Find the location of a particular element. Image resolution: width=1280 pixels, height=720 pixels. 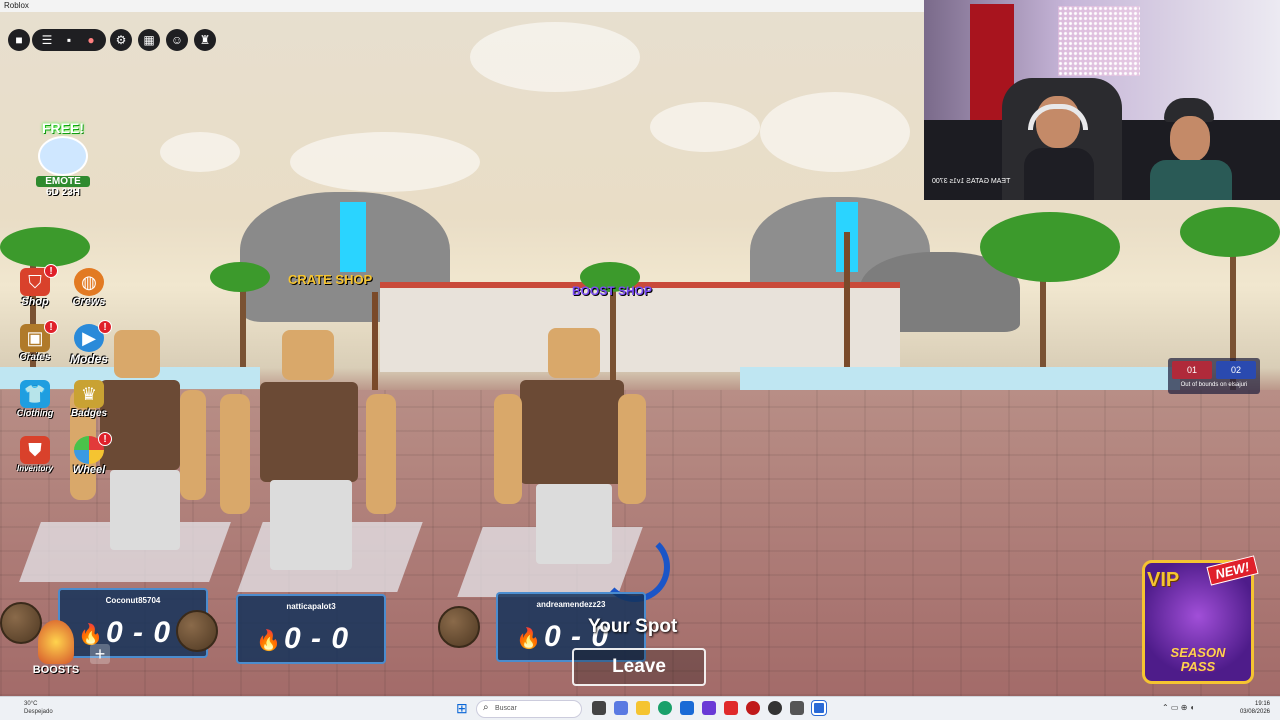

settings-icon: ⚙ is located at coordinates (121, 40).